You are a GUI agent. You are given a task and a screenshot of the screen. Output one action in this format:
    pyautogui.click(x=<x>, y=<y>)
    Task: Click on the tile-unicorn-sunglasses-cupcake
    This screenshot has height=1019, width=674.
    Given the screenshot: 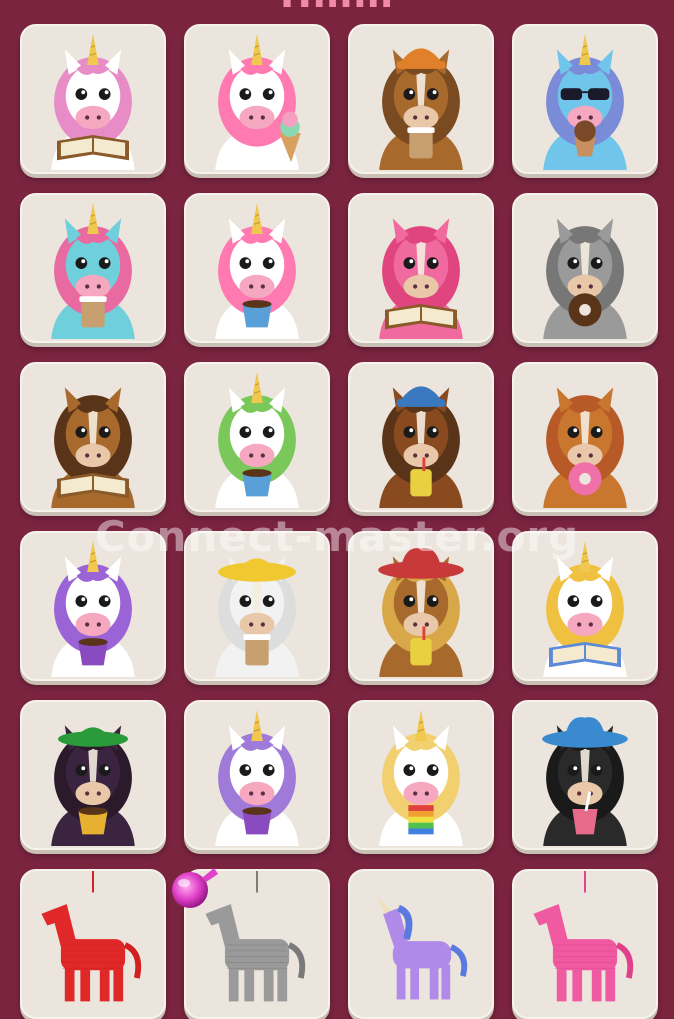 What is the action you would take?
    pyautogui.click(x=585, y=99)
    